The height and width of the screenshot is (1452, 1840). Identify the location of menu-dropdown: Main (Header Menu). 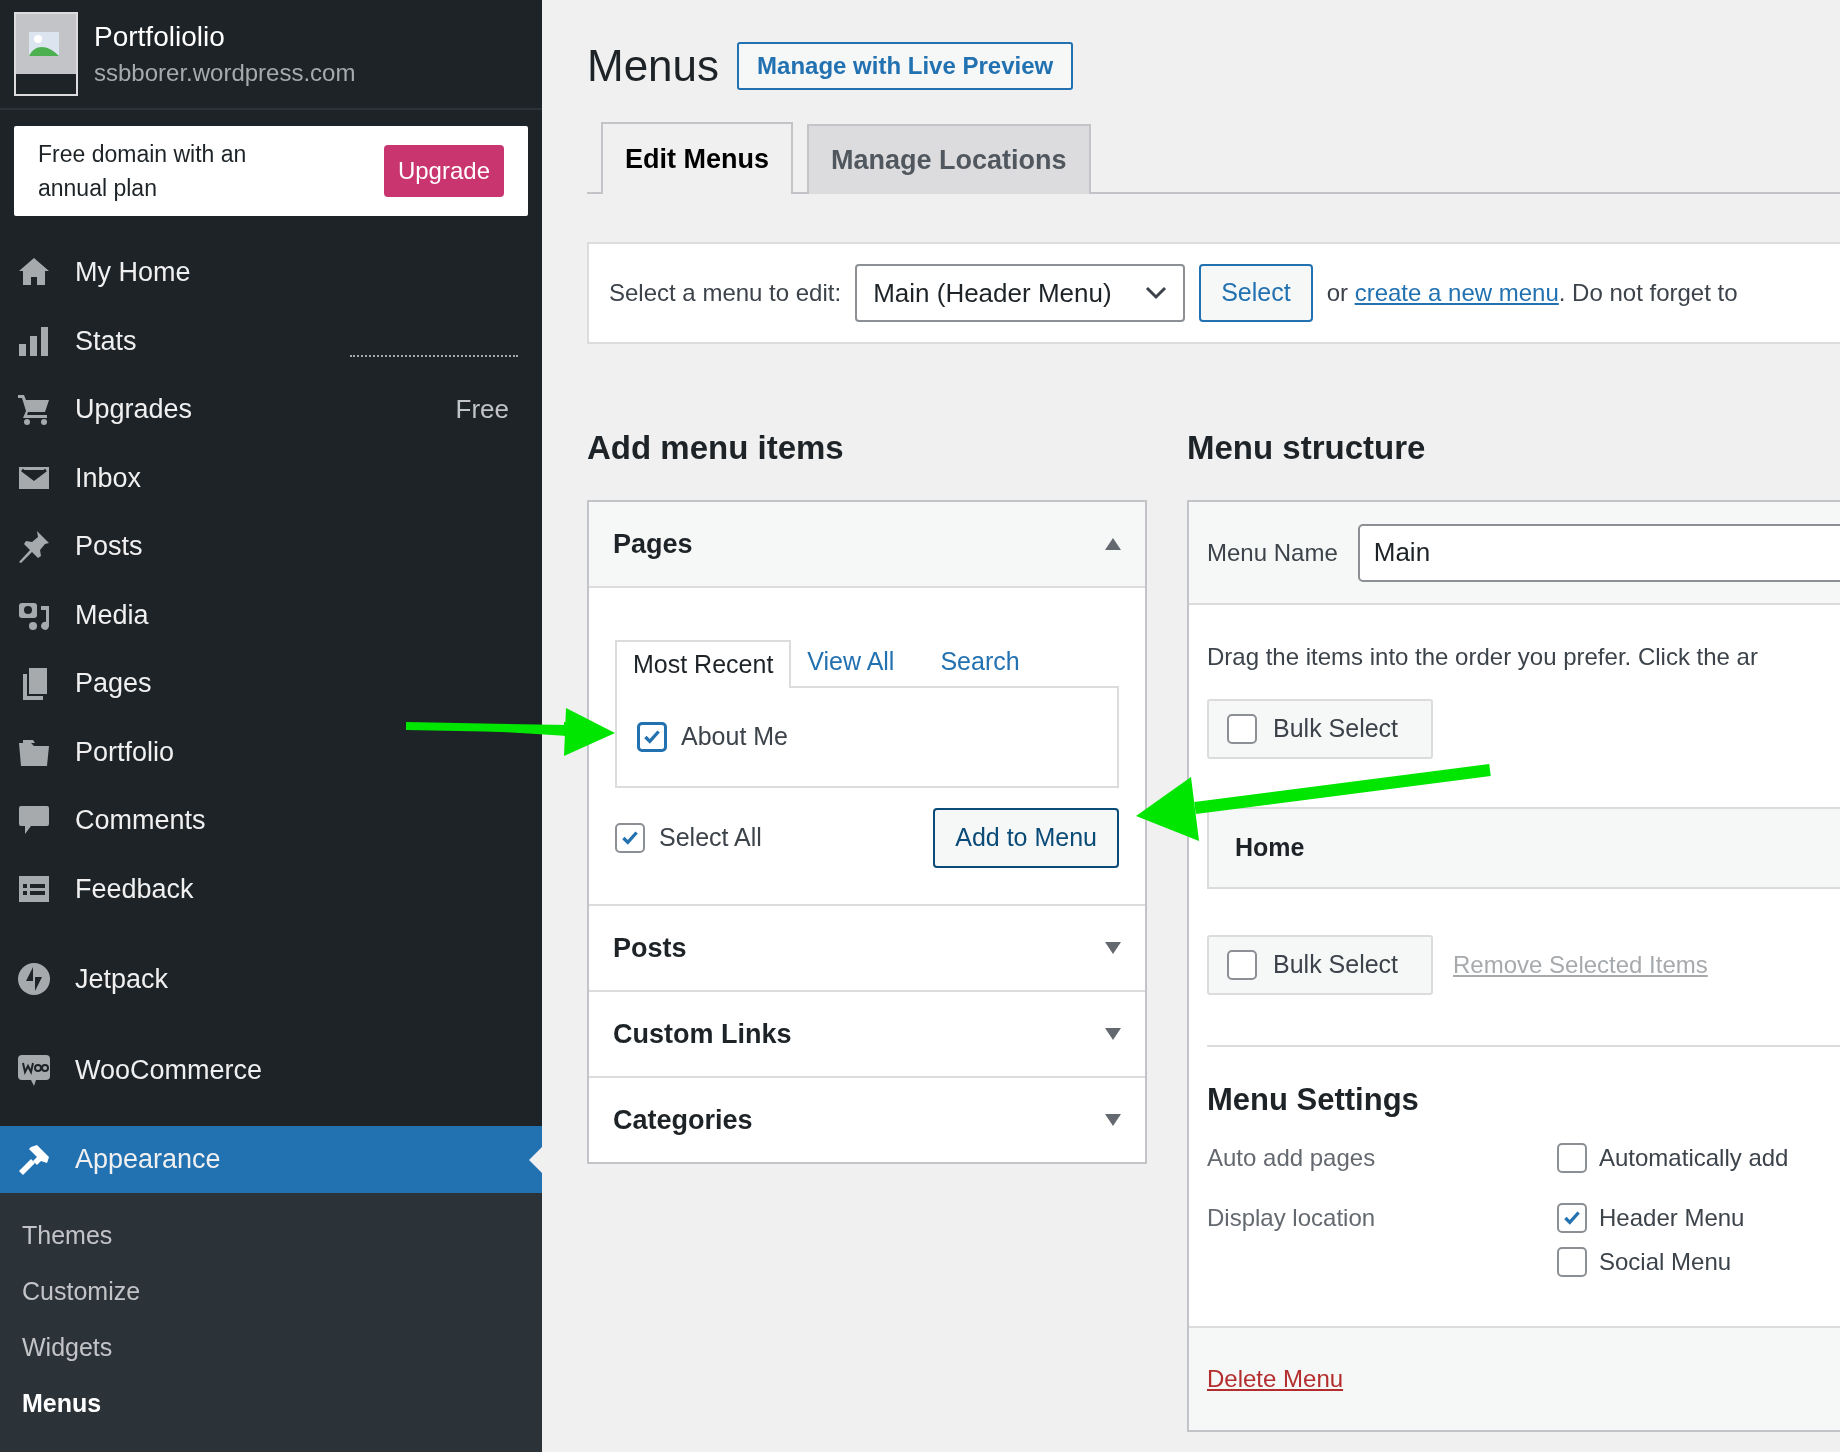
(1020, 293).